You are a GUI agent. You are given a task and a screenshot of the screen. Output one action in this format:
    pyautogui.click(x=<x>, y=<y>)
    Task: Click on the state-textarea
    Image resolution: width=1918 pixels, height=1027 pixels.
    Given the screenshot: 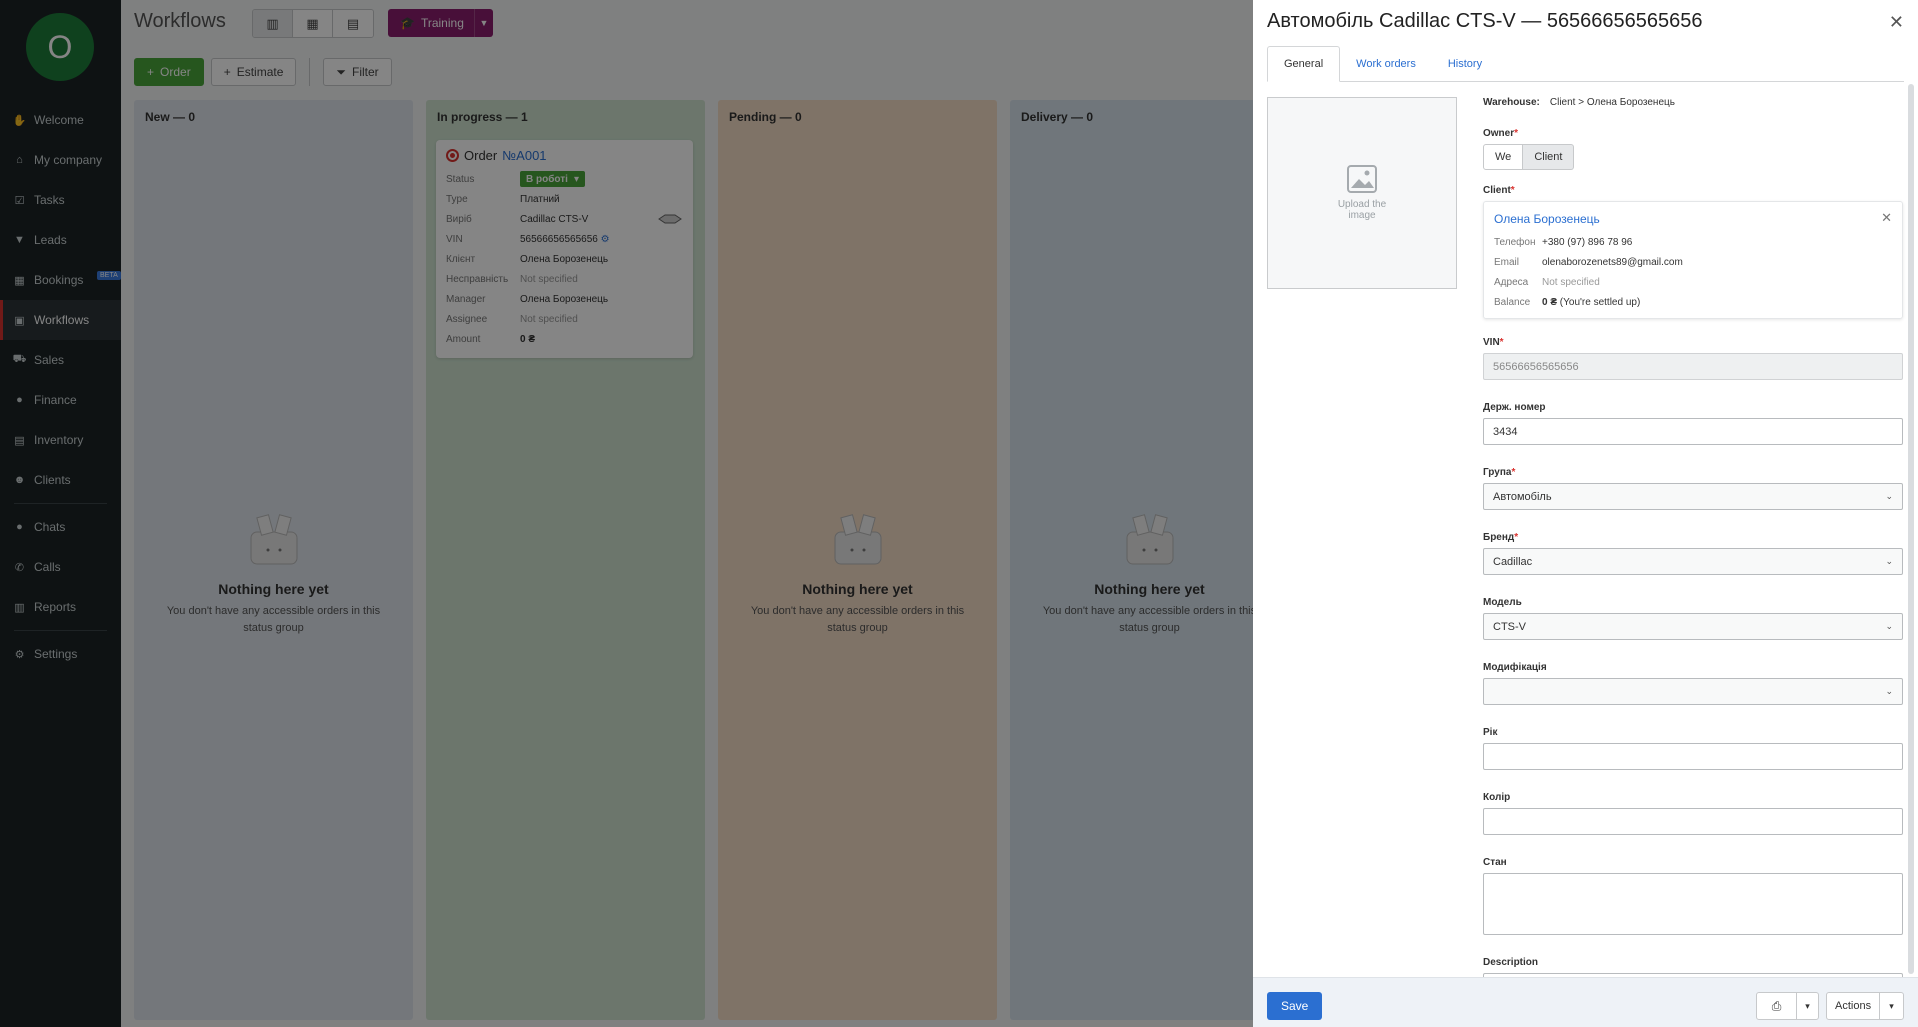 What is the action you would take?
    pyautogui.click(x=1693, y=904)
    